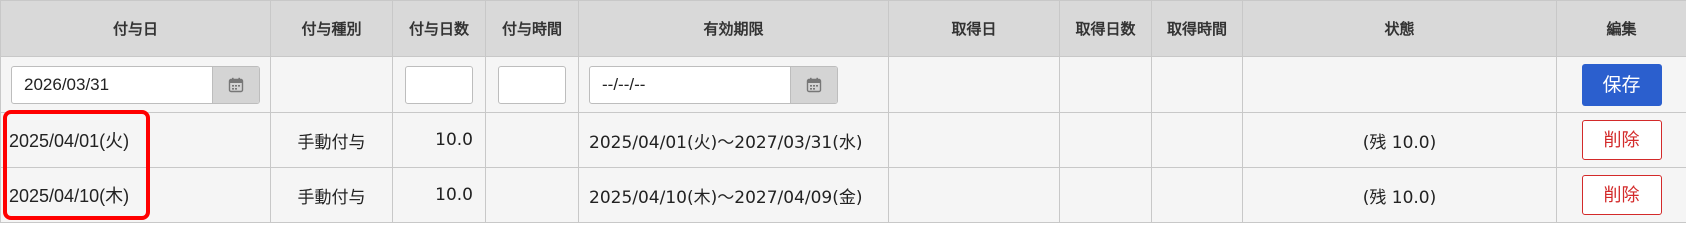 Image resolution: width=1686 pixels, height=240 pixels. What do you see at coordinates (733, 195) in the screenshot?
I see `expiry-cell: 2025/04/10(木)～2027/04/09(金)` at bounding box center [733, 195].